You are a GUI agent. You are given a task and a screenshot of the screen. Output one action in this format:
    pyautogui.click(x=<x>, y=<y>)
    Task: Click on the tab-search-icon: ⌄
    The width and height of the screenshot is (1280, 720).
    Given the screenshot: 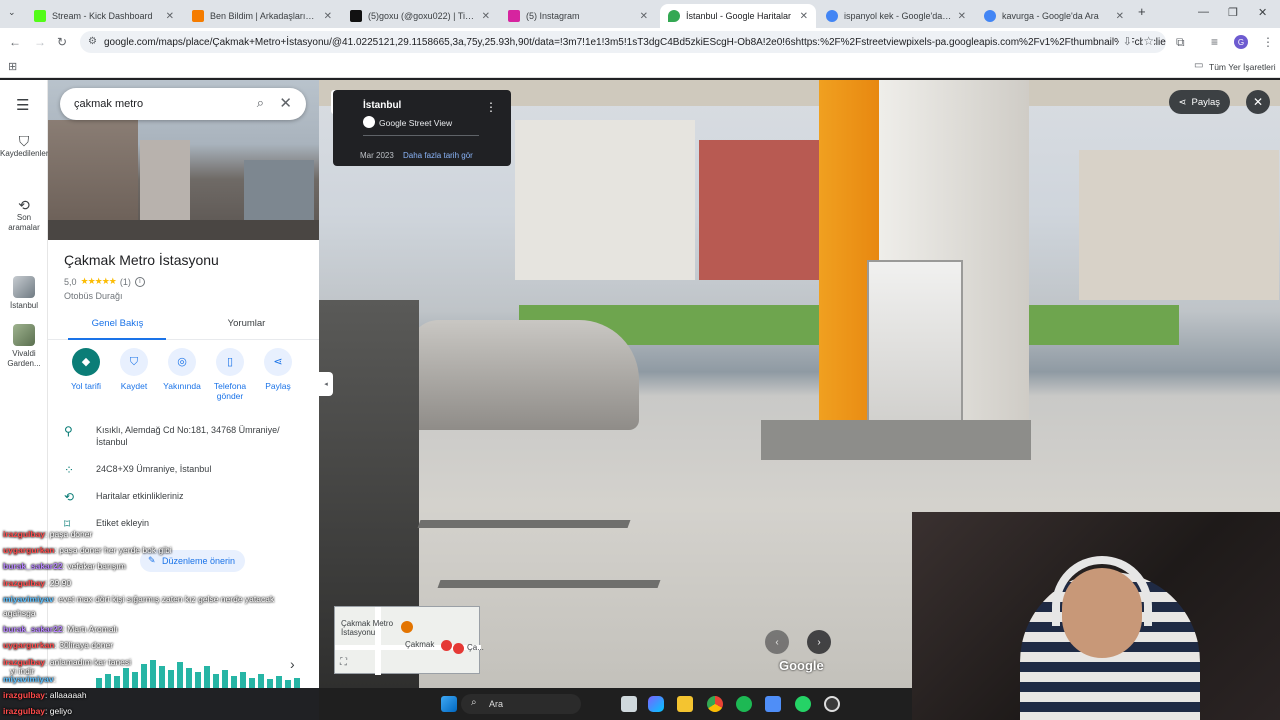 What is the action you would take?
    pyautogui.click(x=12, y=12)
    